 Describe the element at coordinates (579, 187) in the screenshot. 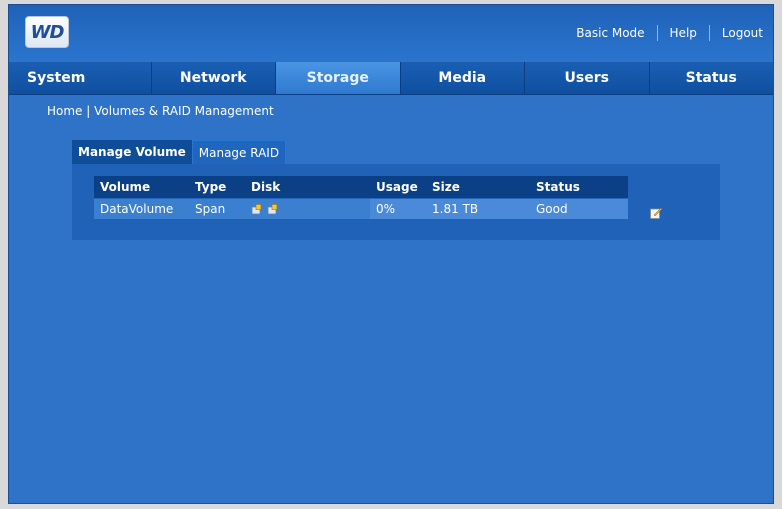

I see `col-status: Status` at that location.